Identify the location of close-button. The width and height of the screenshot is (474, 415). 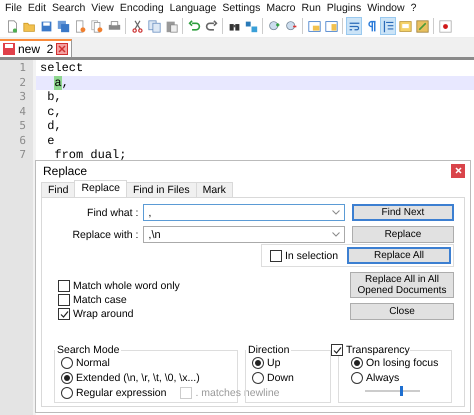
(458, 171).